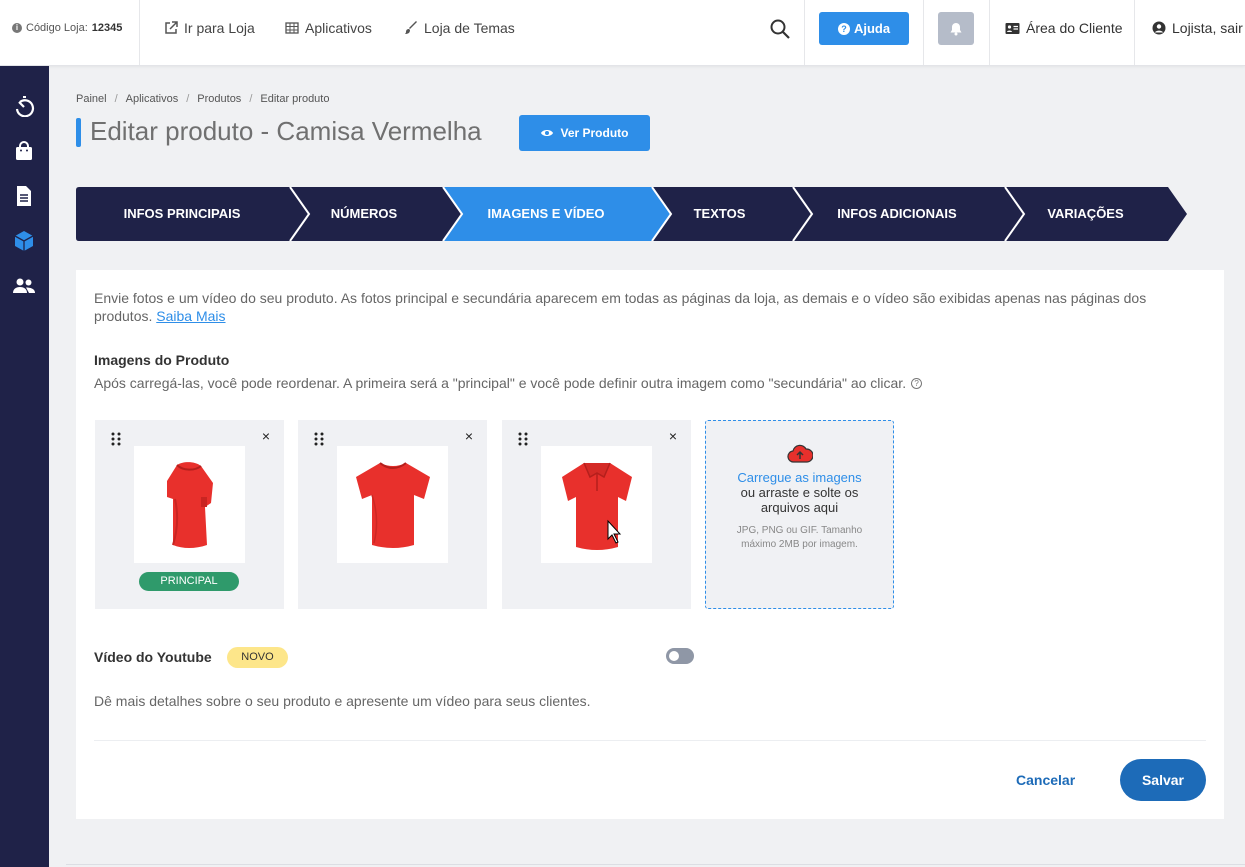 The image size is (1245, 867). Describe the element at coordinates (338, 28) in the screenshot. I see `apps-label: Aplicativos` at that location.